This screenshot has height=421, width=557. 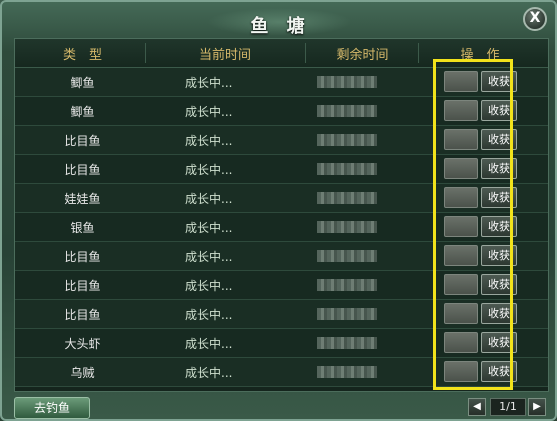 I want to click on fish-type: 银鱼, so click(x=82, y=228).